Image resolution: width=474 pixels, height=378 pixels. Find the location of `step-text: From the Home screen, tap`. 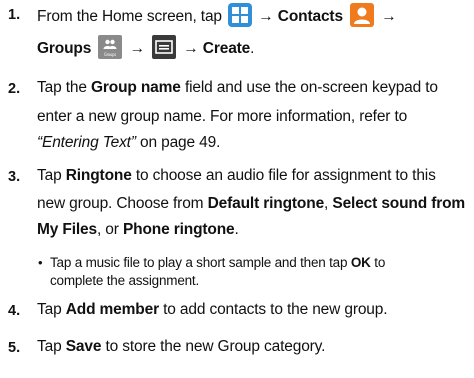

step-text: From the Home screen, tap is located at coordinates (129, 17).